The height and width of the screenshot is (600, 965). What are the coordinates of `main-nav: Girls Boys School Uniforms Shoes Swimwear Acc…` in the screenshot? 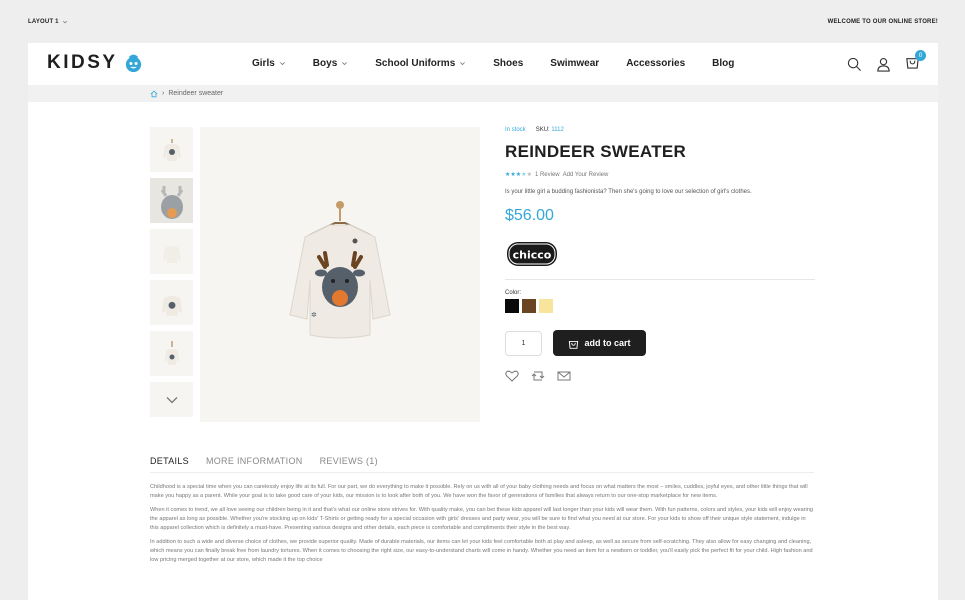 It's located at (506, 63).